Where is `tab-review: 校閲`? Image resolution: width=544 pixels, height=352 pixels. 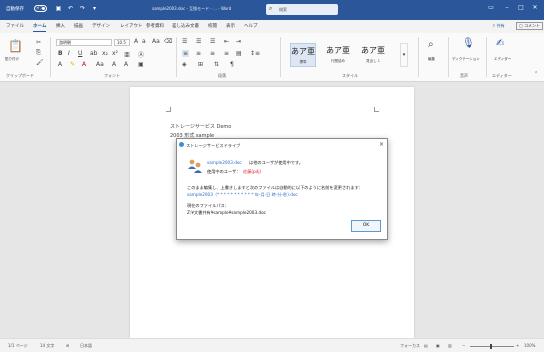 tab-review: 校閲 is located at coordinates (212, 26).